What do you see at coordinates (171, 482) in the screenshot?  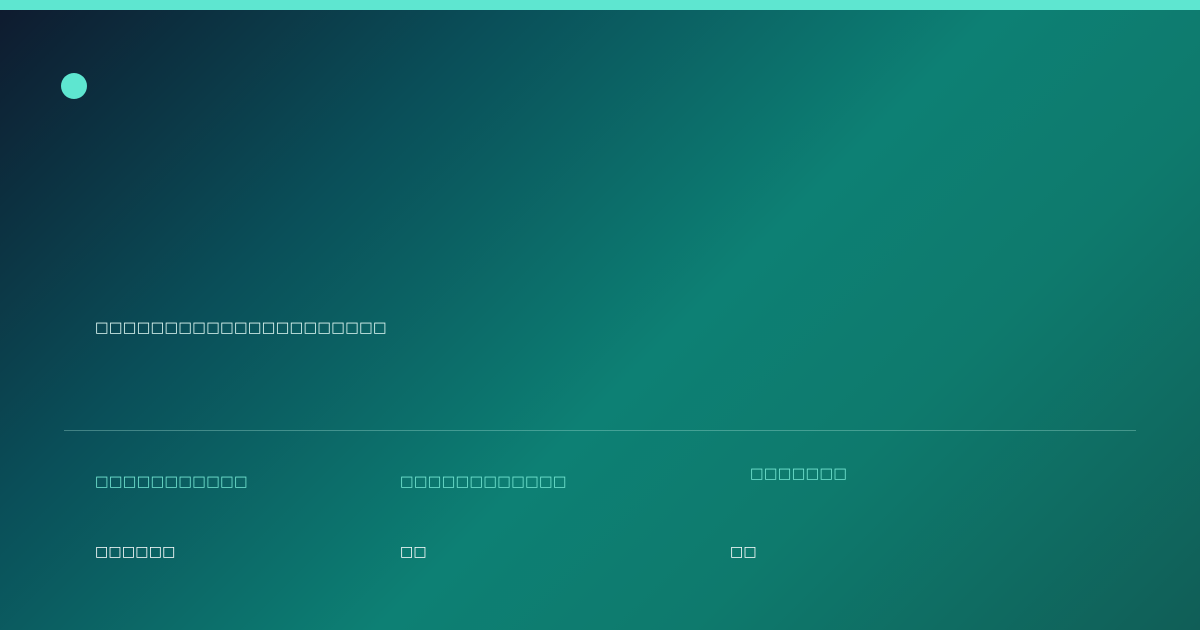 I see `stat-label-1: □□□□□□□□□□□` at bounding box center [171, 482].